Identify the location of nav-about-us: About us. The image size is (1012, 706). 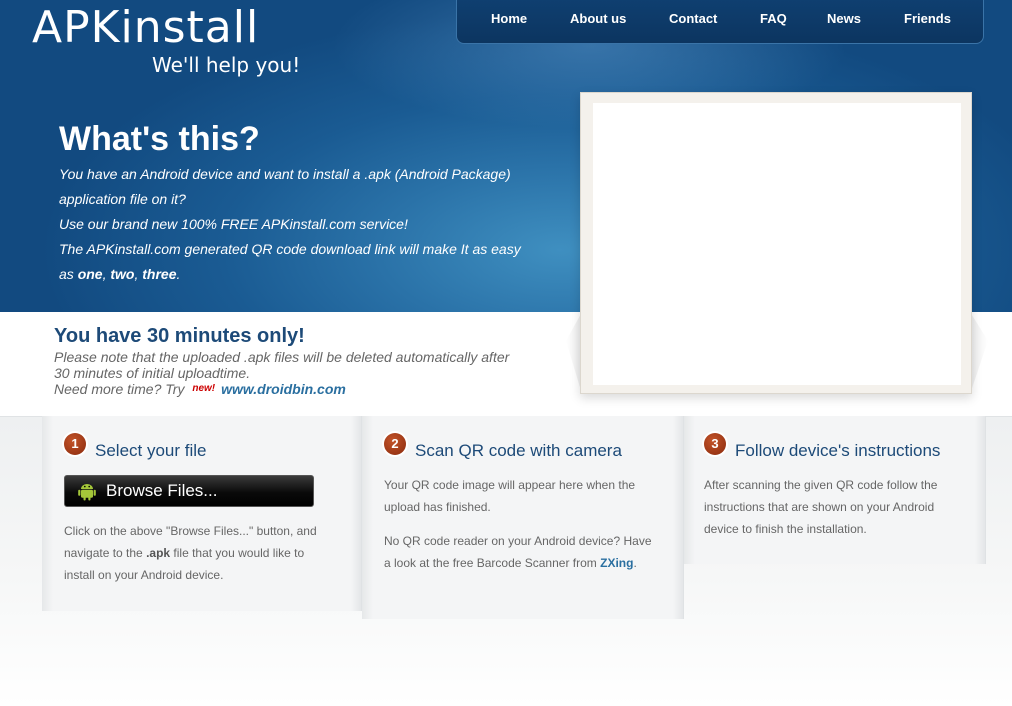
(598, 18).